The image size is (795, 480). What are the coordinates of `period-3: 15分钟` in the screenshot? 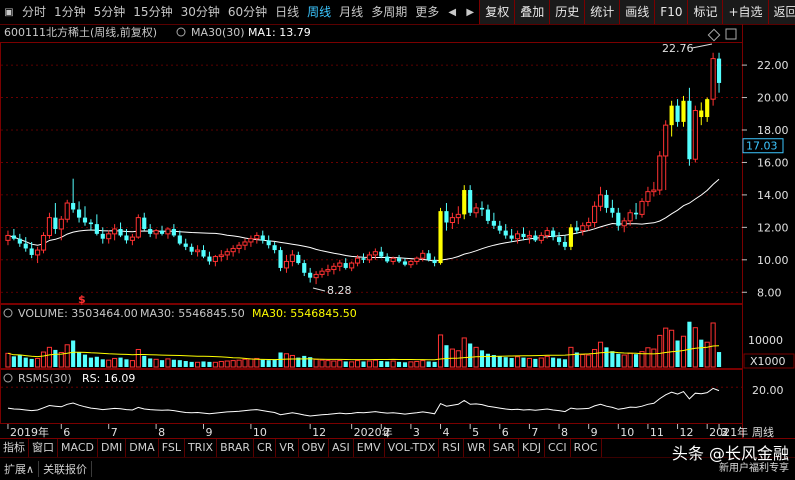 It's located at (152, 12).